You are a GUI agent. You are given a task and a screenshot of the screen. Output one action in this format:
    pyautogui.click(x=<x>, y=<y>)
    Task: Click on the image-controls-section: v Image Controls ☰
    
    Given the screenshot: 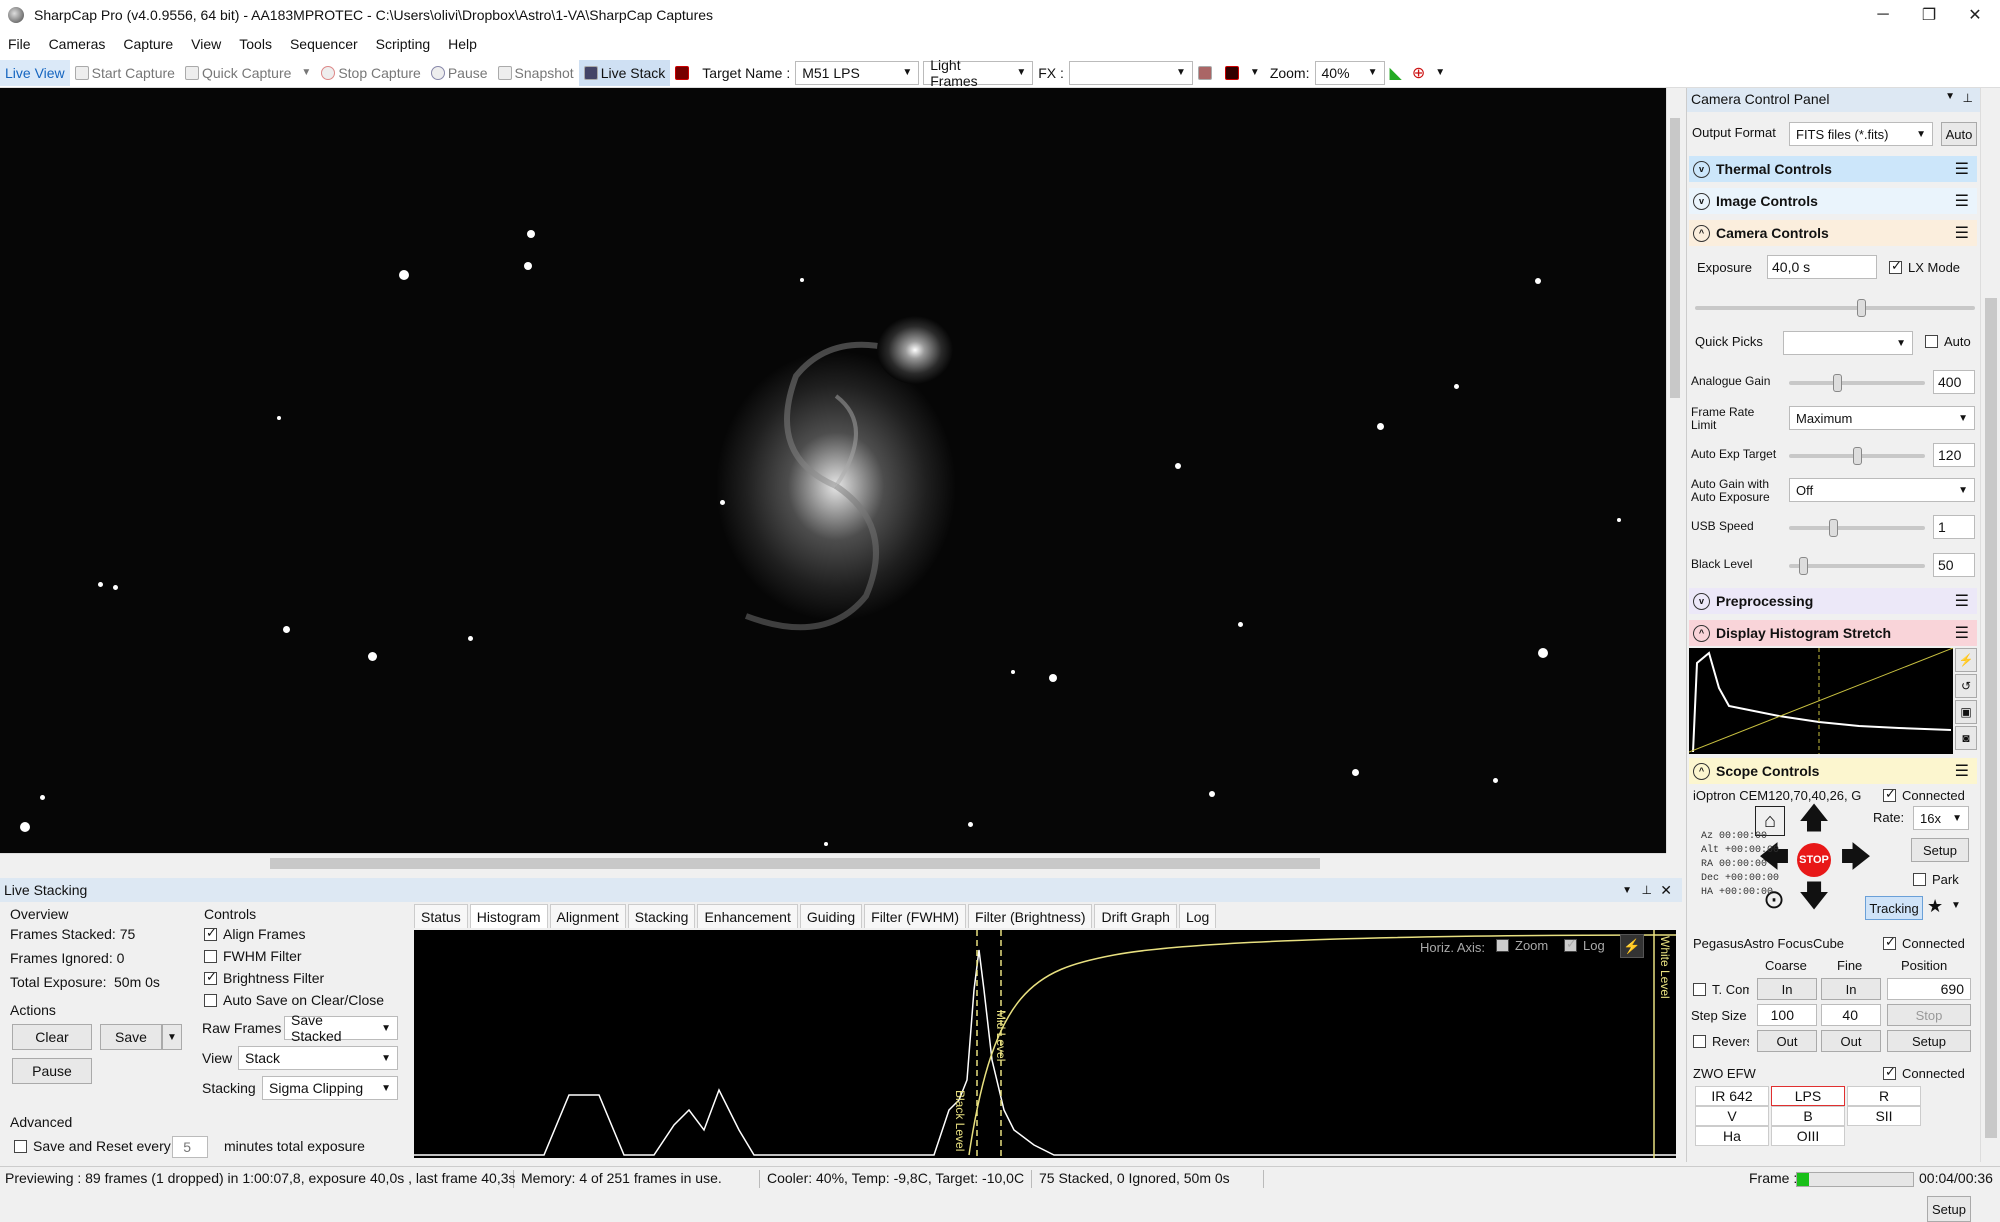 What is the action you would take?
    pyautogui.click(x=1833, y=201)
    